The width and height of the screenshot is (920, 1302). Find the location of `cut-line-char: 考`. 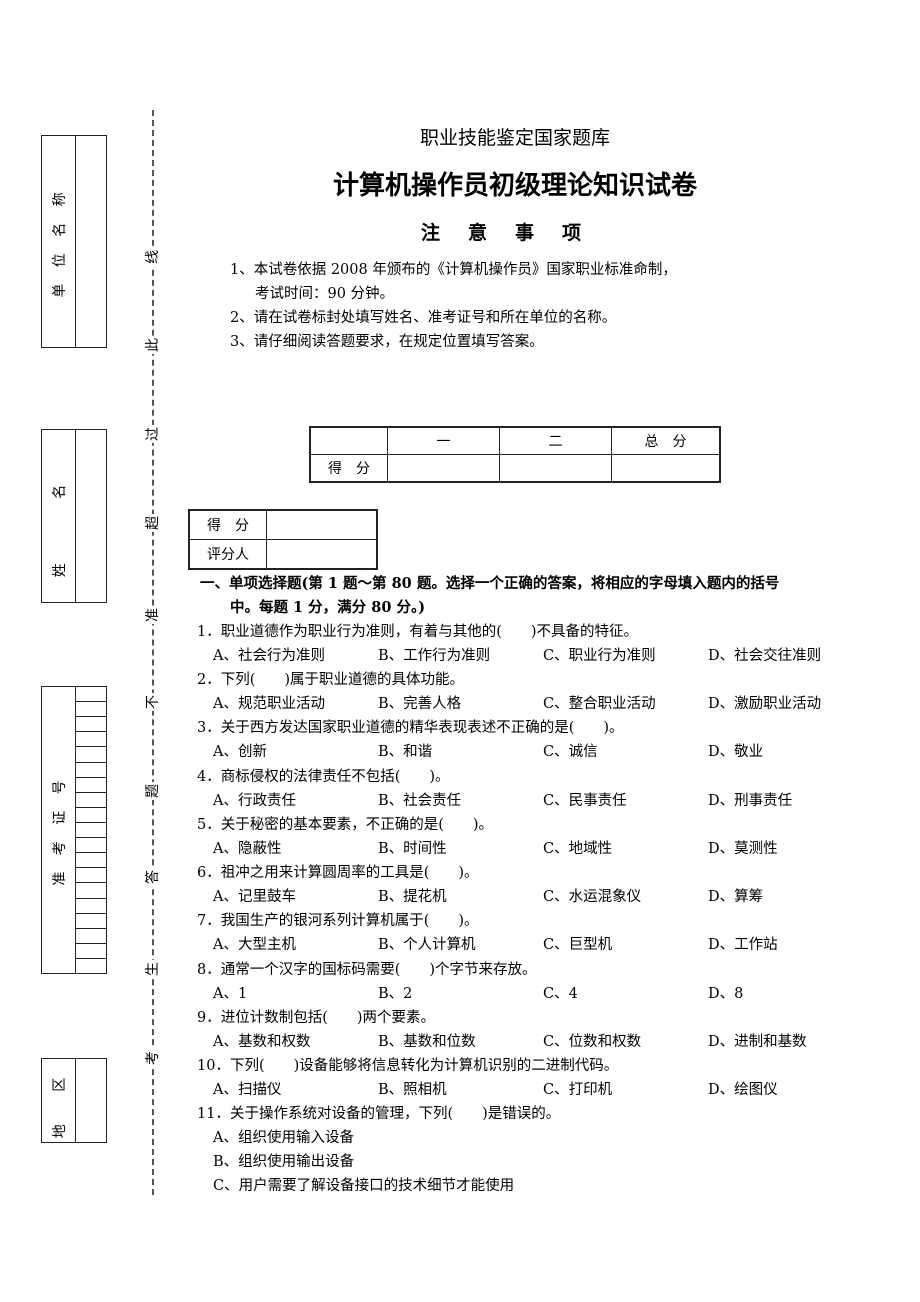

cut-line-char: 考 is located at coordinates (153, 1058).